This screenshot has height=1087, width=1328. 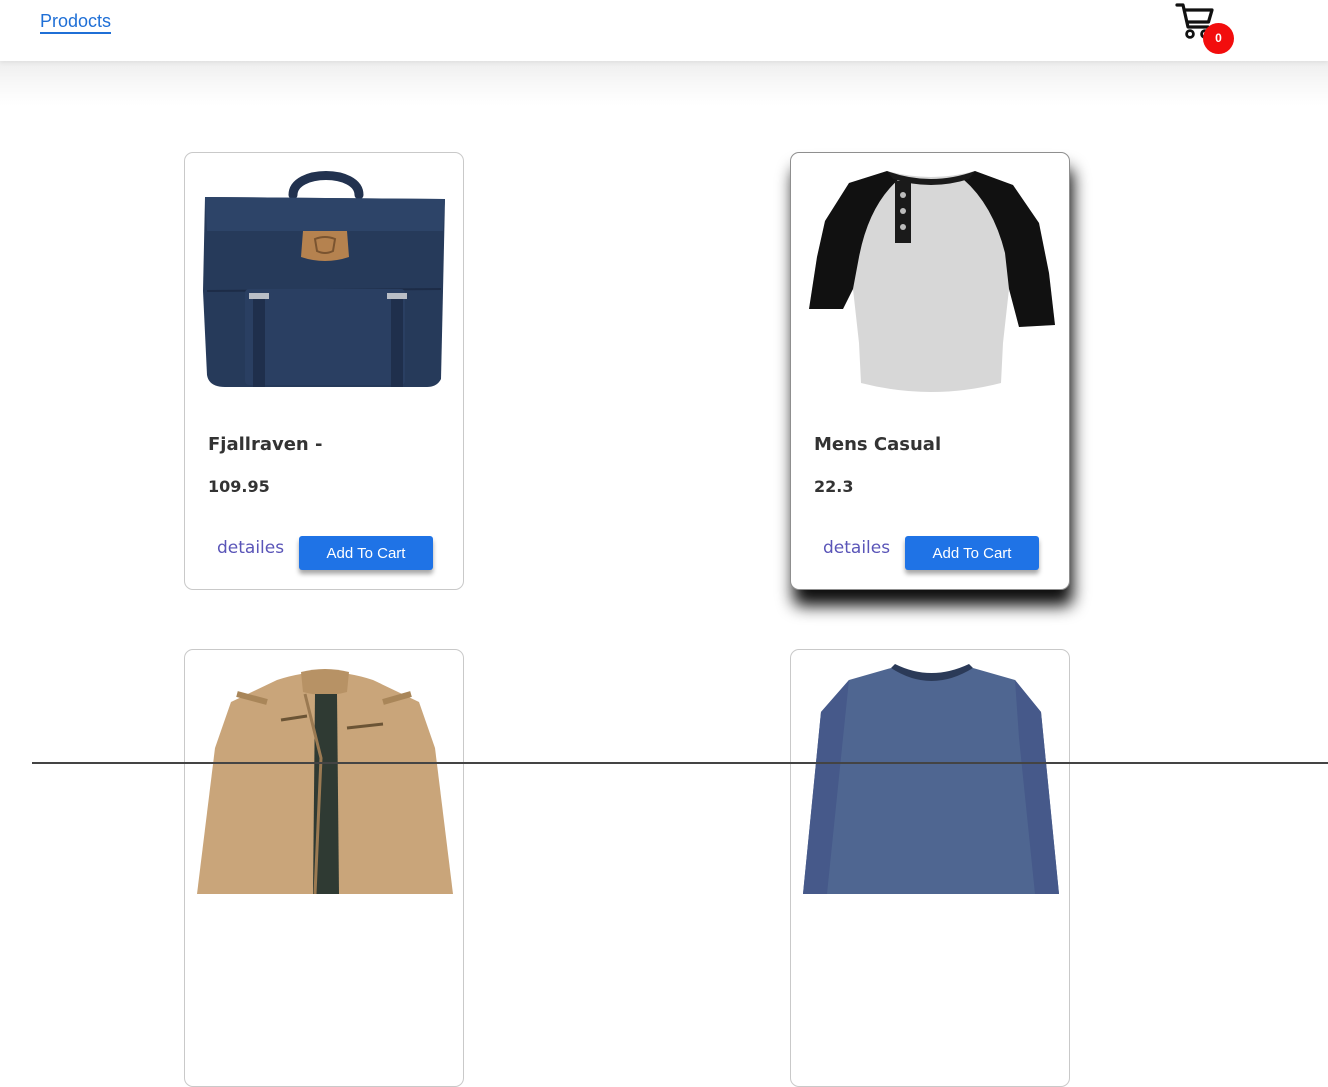 I want to click on product-card: Fjallraven - 109.95 detailes Add To Cart, so click(x=324, y=371).